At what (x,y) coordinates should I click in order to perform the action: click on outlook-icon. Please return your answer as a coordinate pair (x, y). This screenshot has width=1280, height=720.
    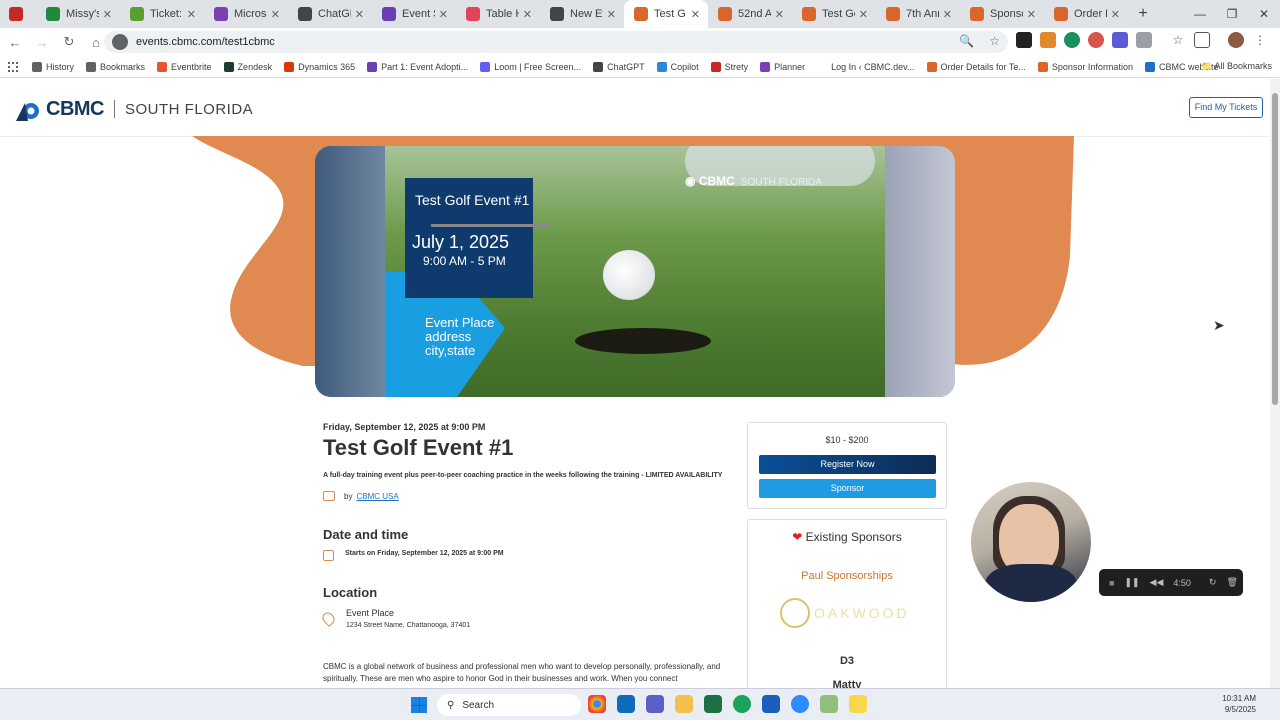
    Looking at the image, I should click on (626, 704).